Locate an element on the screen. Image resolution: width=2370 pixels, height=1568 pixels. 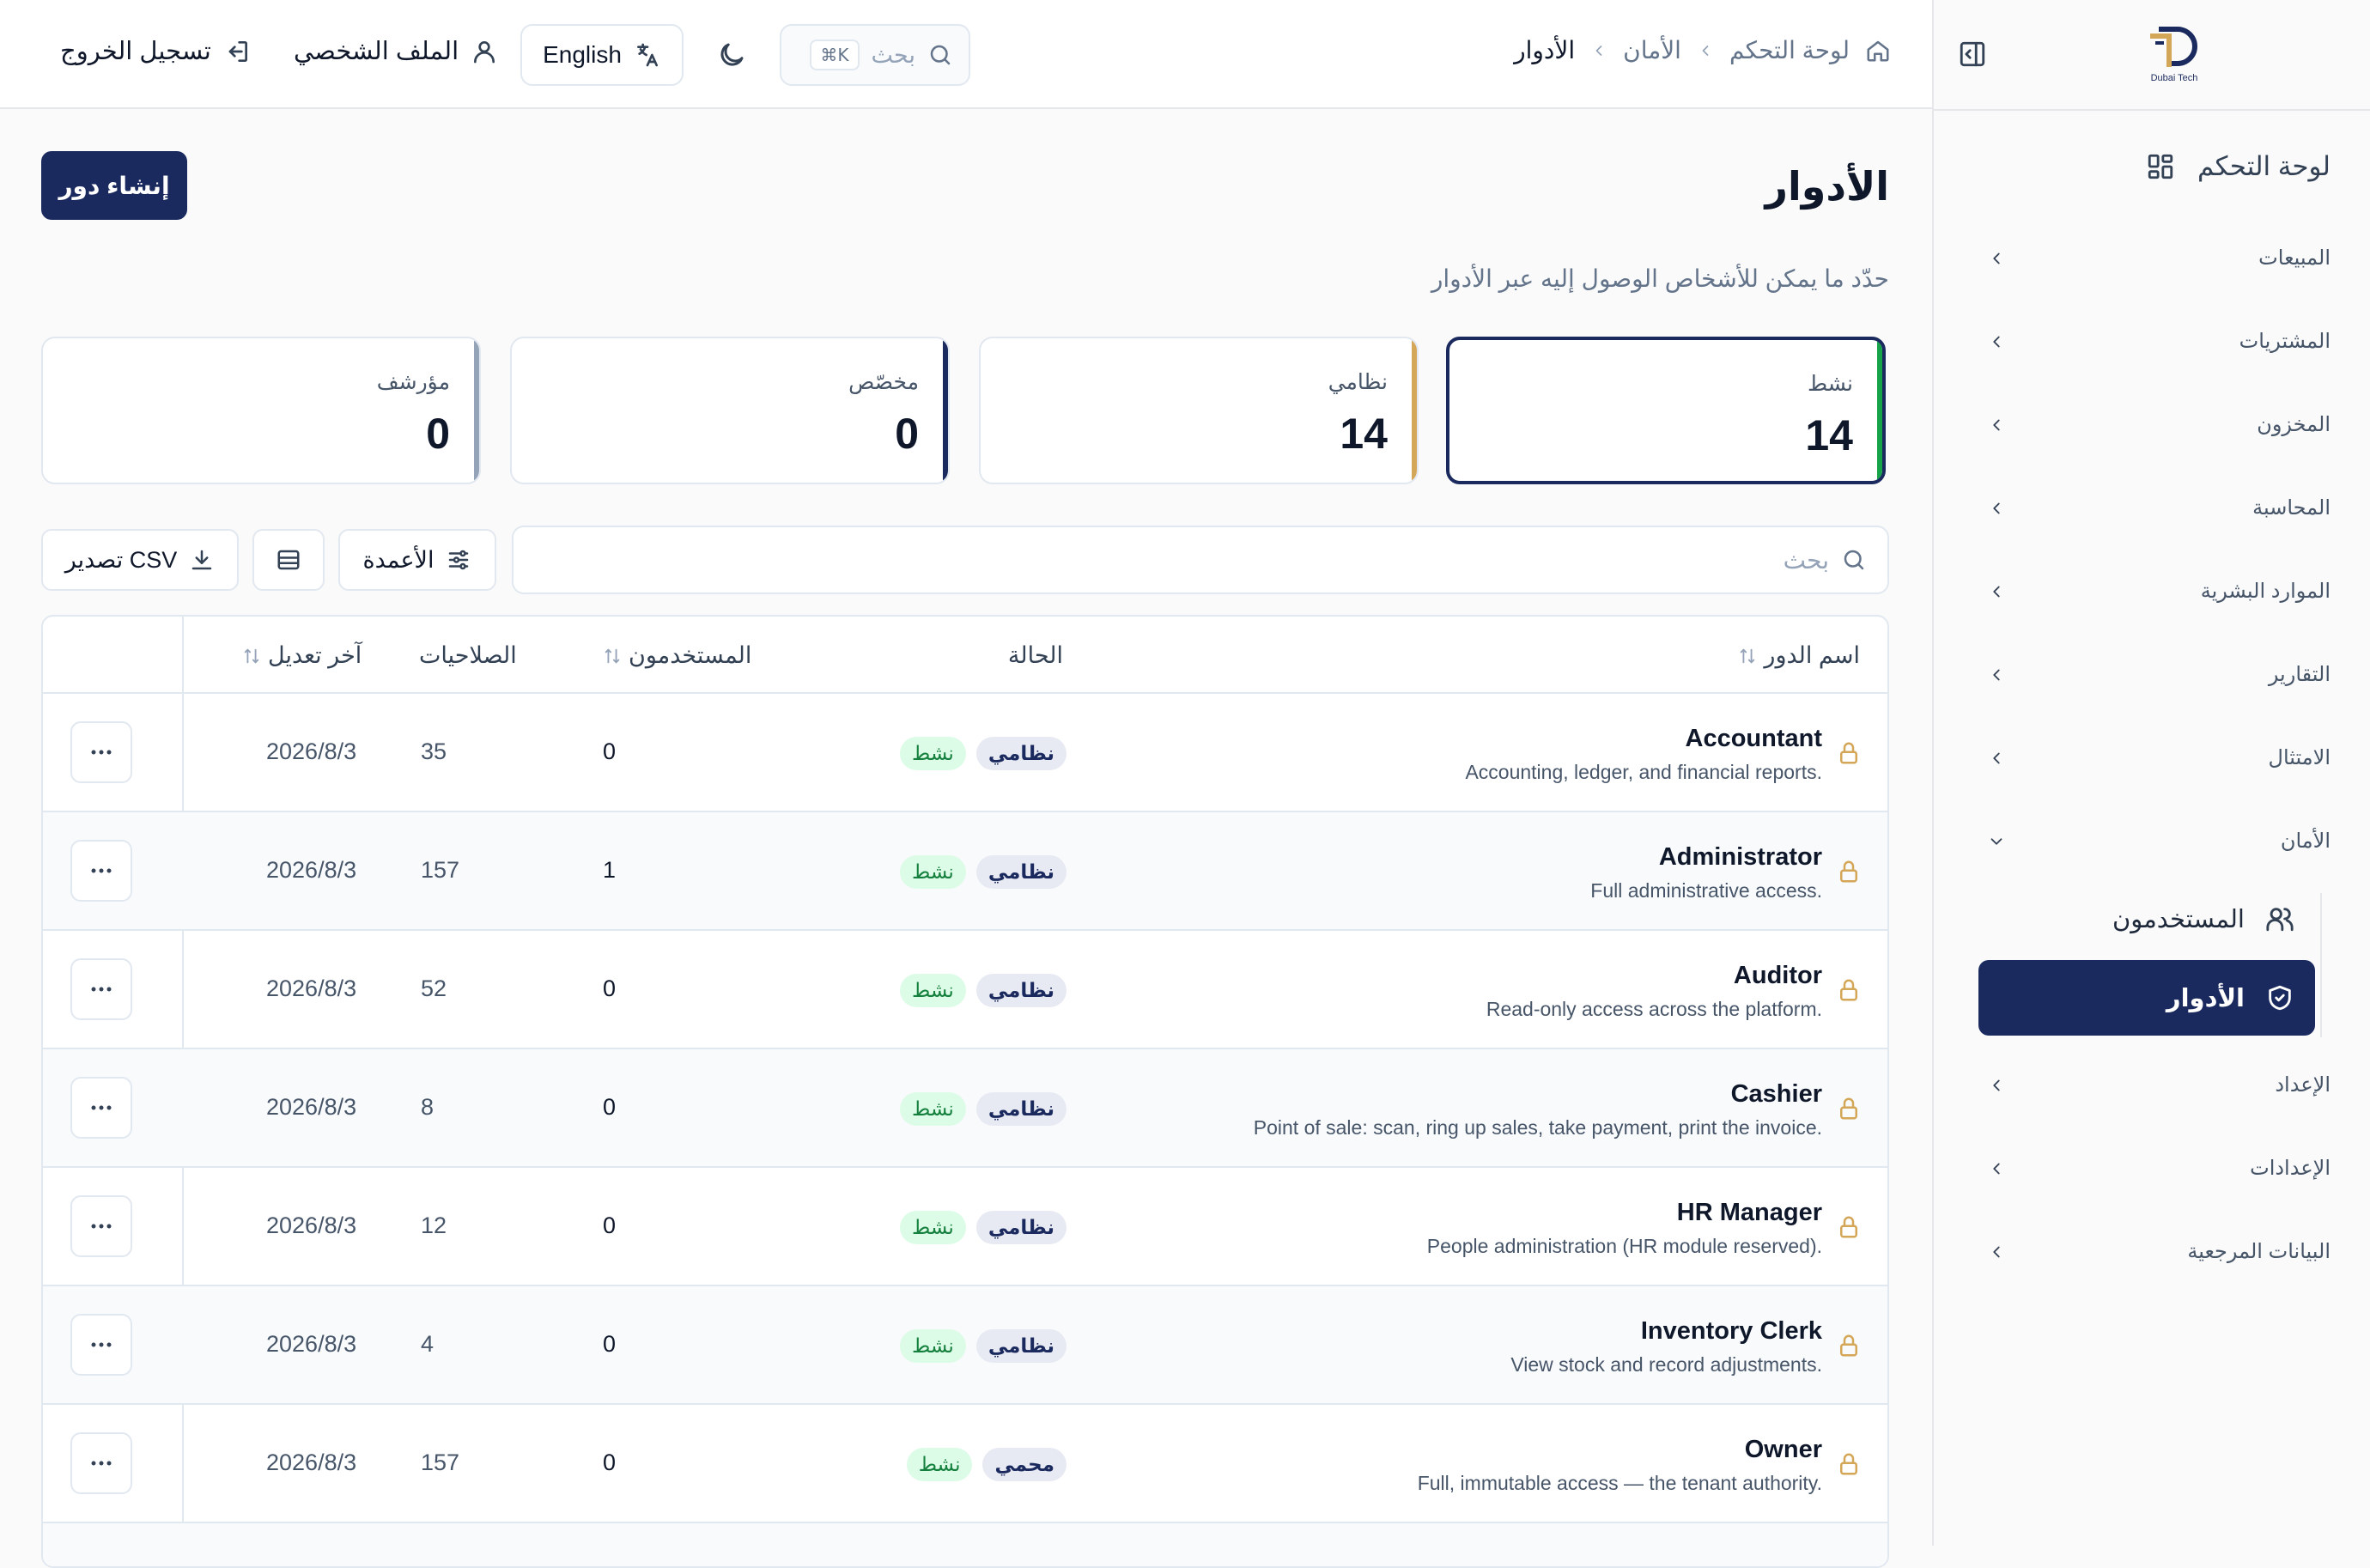
profile-label: الملف الشخصي is located at coordinates (377, 51).